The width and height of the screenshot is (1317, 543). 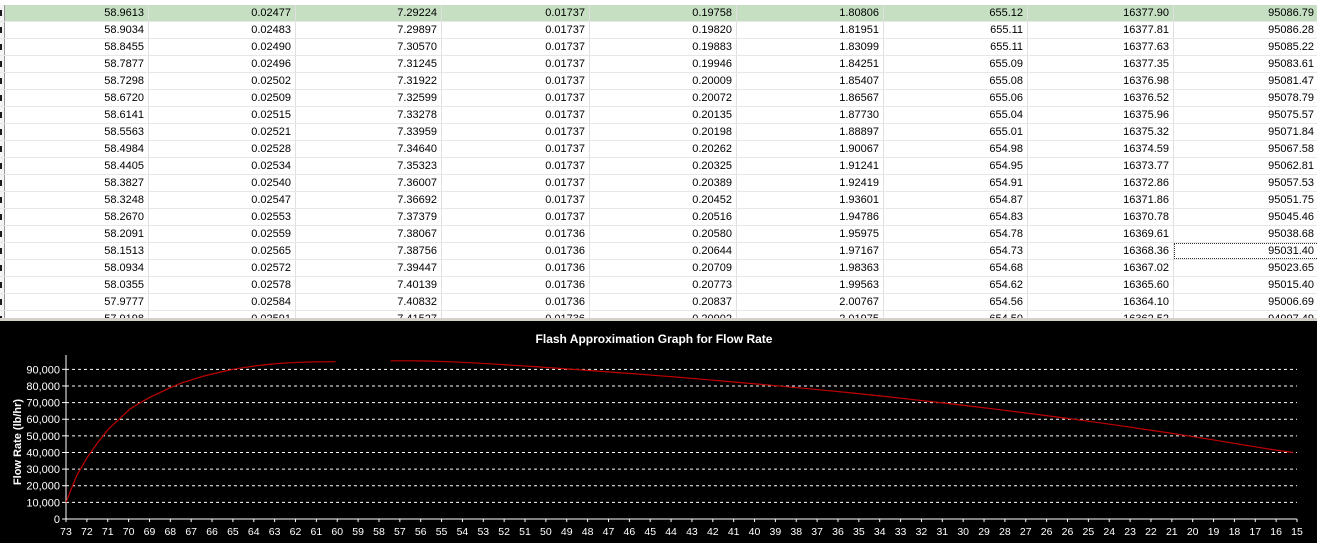 I want to click on table-cell: 655.08, so click(x=956, y=81).